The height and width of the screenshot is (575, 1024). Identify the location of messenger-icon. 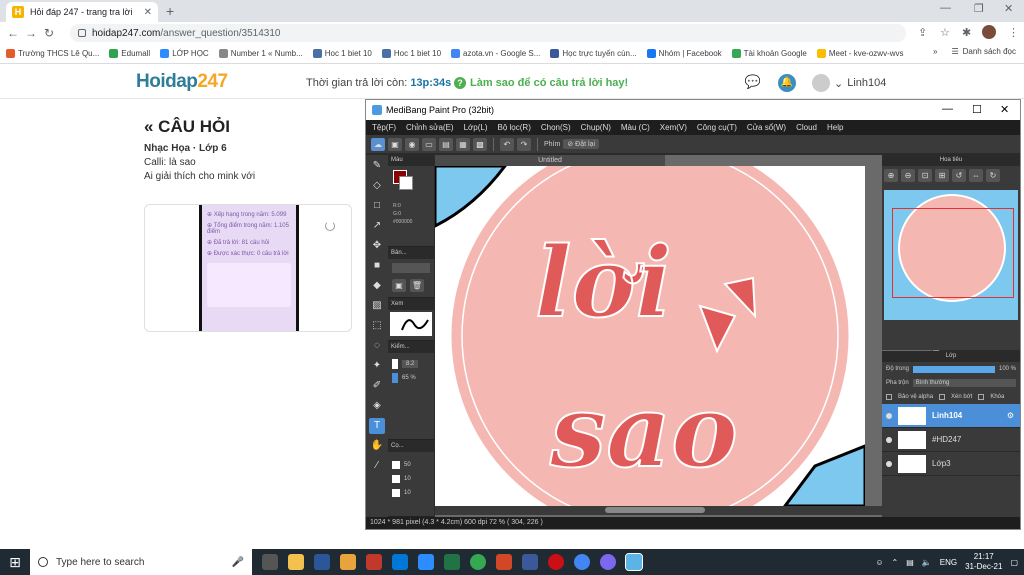
(608, 562).